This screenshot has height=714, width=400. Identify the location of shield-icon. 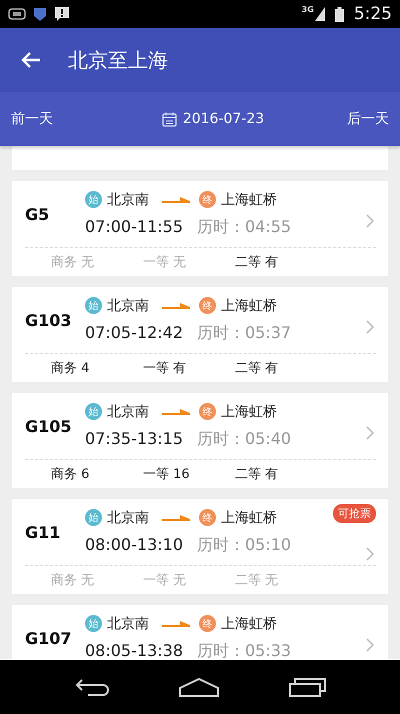
(40, 14).